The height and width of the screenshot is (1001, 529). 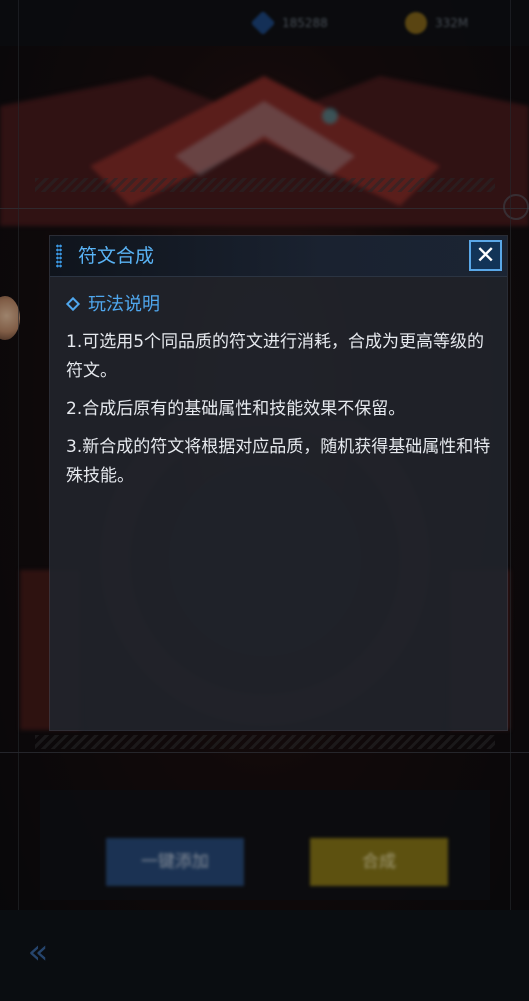 What do you see at coordinates (278, 461) in the screenshot?
I see `rule-item: 3.新合成的符文将根据对应品质，随机获得基础属性和特殊技能。` at bounding box center [278, 461].